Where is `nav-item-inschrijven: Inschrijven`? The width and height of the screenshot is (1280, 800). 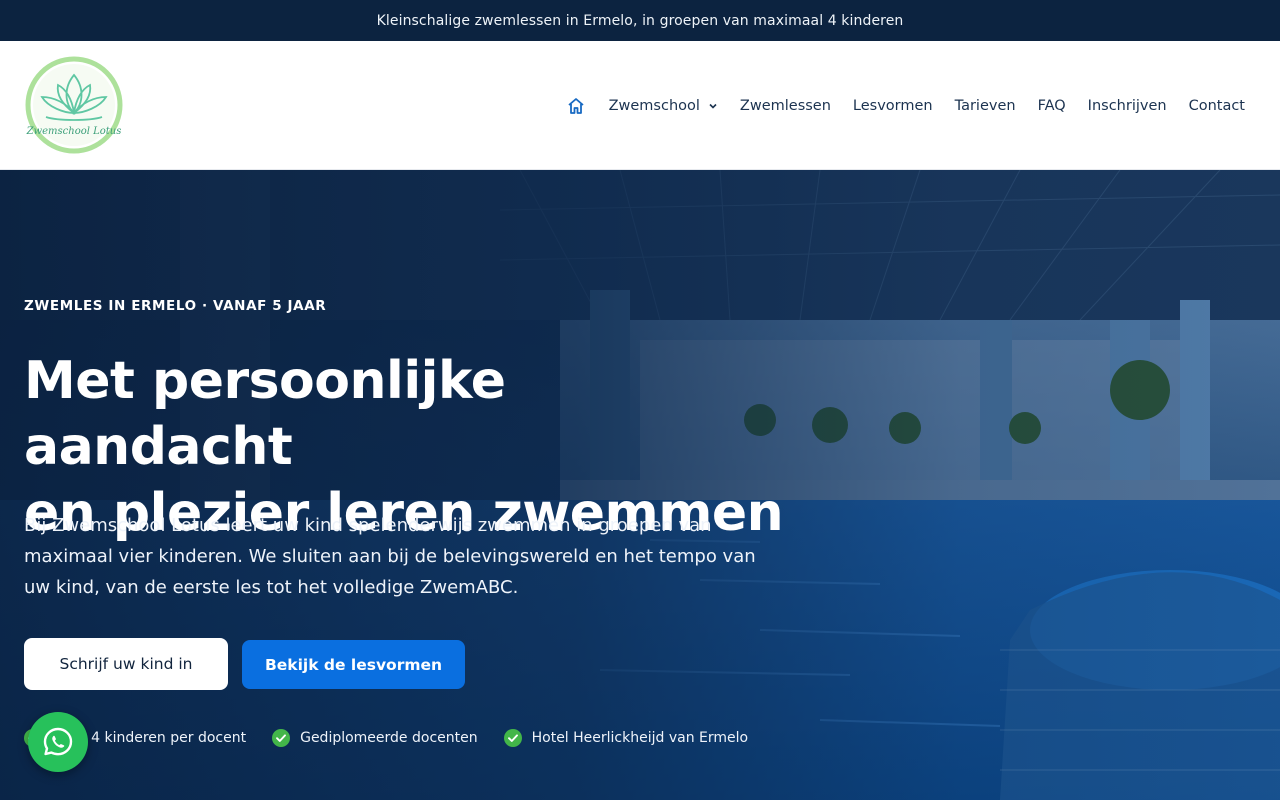 nav-item-inschrijven: Inschrijven is located at coordinates (1127, 106).